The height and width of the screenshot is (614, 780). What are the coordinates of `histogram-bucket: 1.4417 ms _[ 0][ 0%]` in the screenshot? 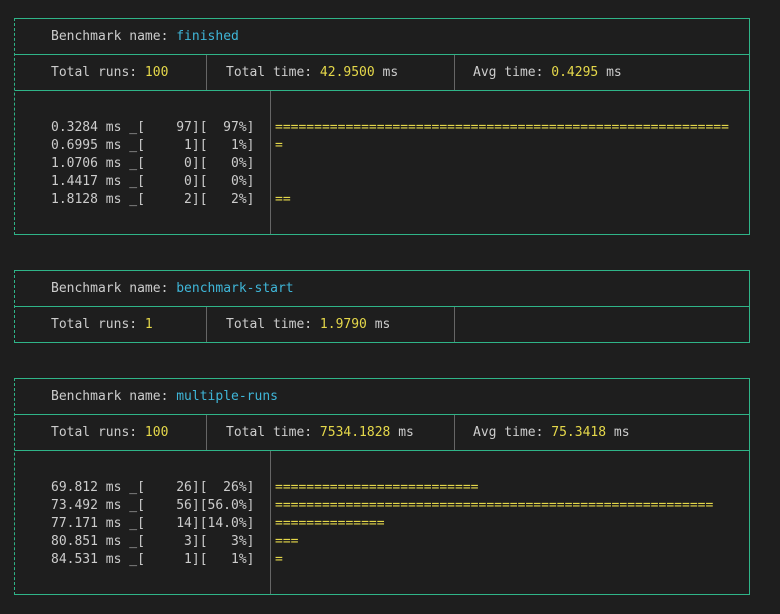 It's located at (153, 181).